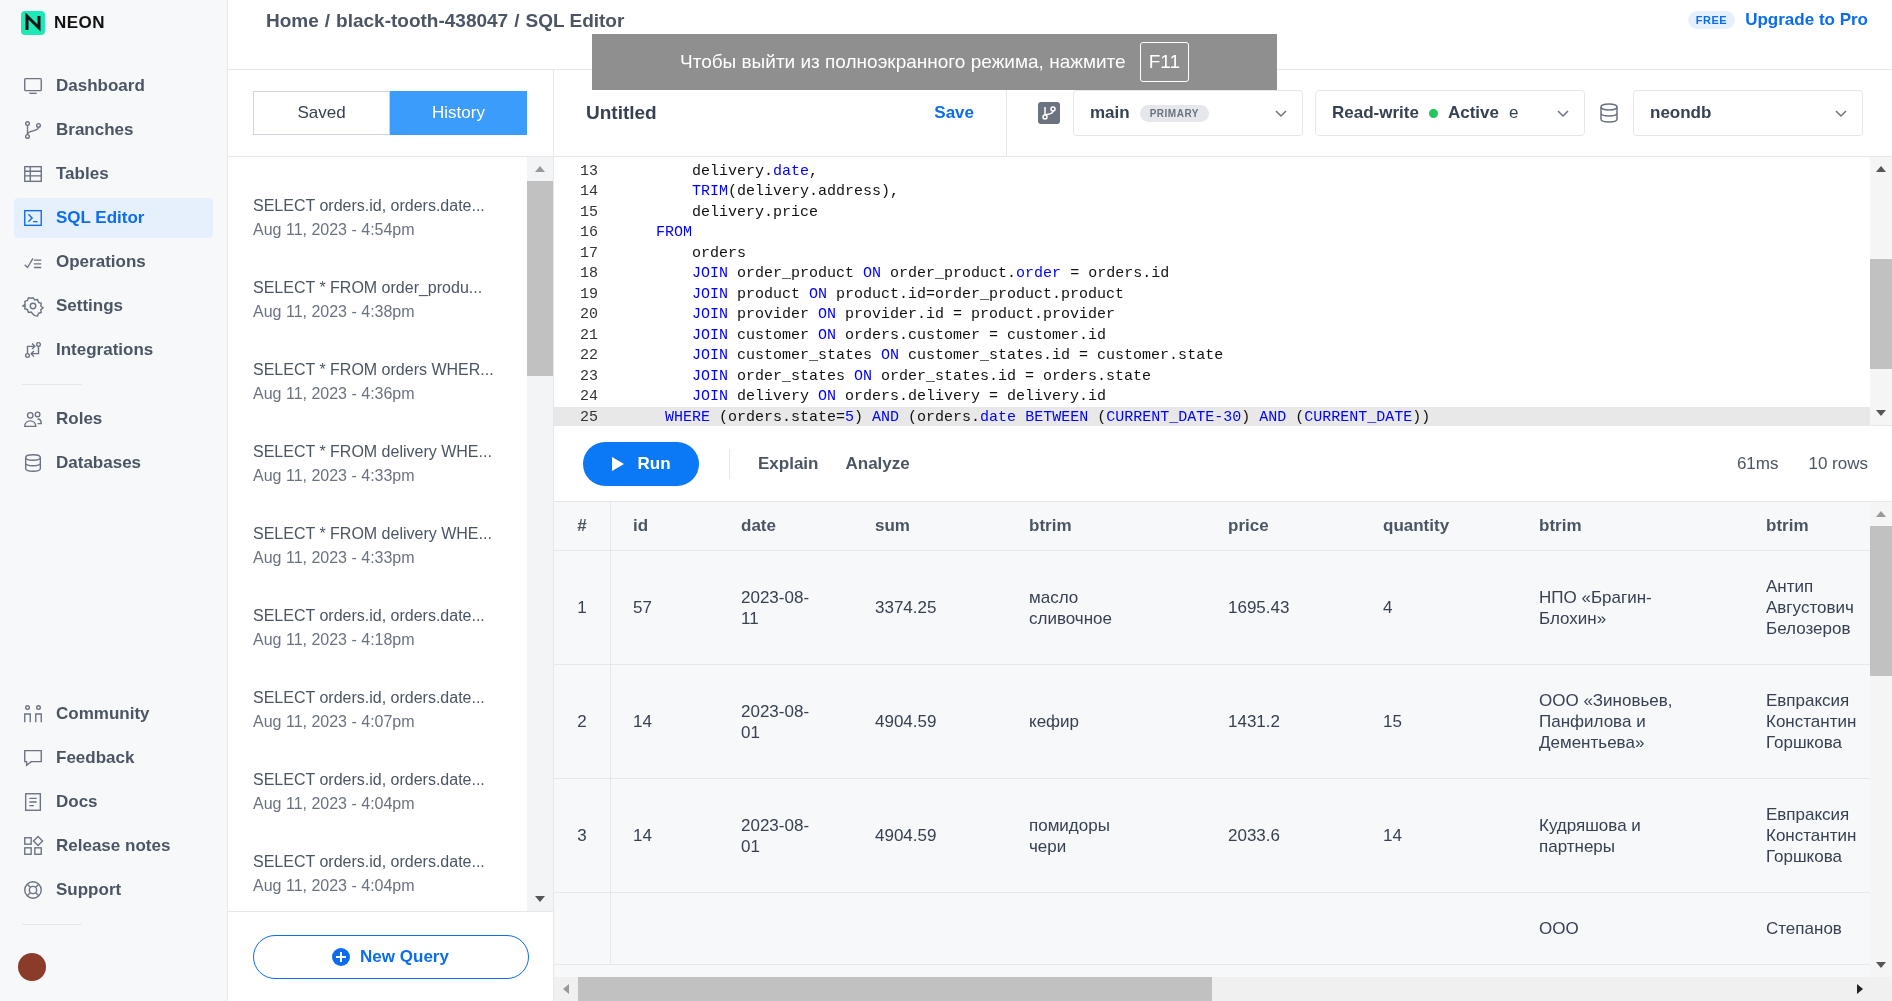  What do you see at coordinates (1254, 721) in the screenshot?
I see `table-cell: 1431.2` at bounding box center [1254, 721].